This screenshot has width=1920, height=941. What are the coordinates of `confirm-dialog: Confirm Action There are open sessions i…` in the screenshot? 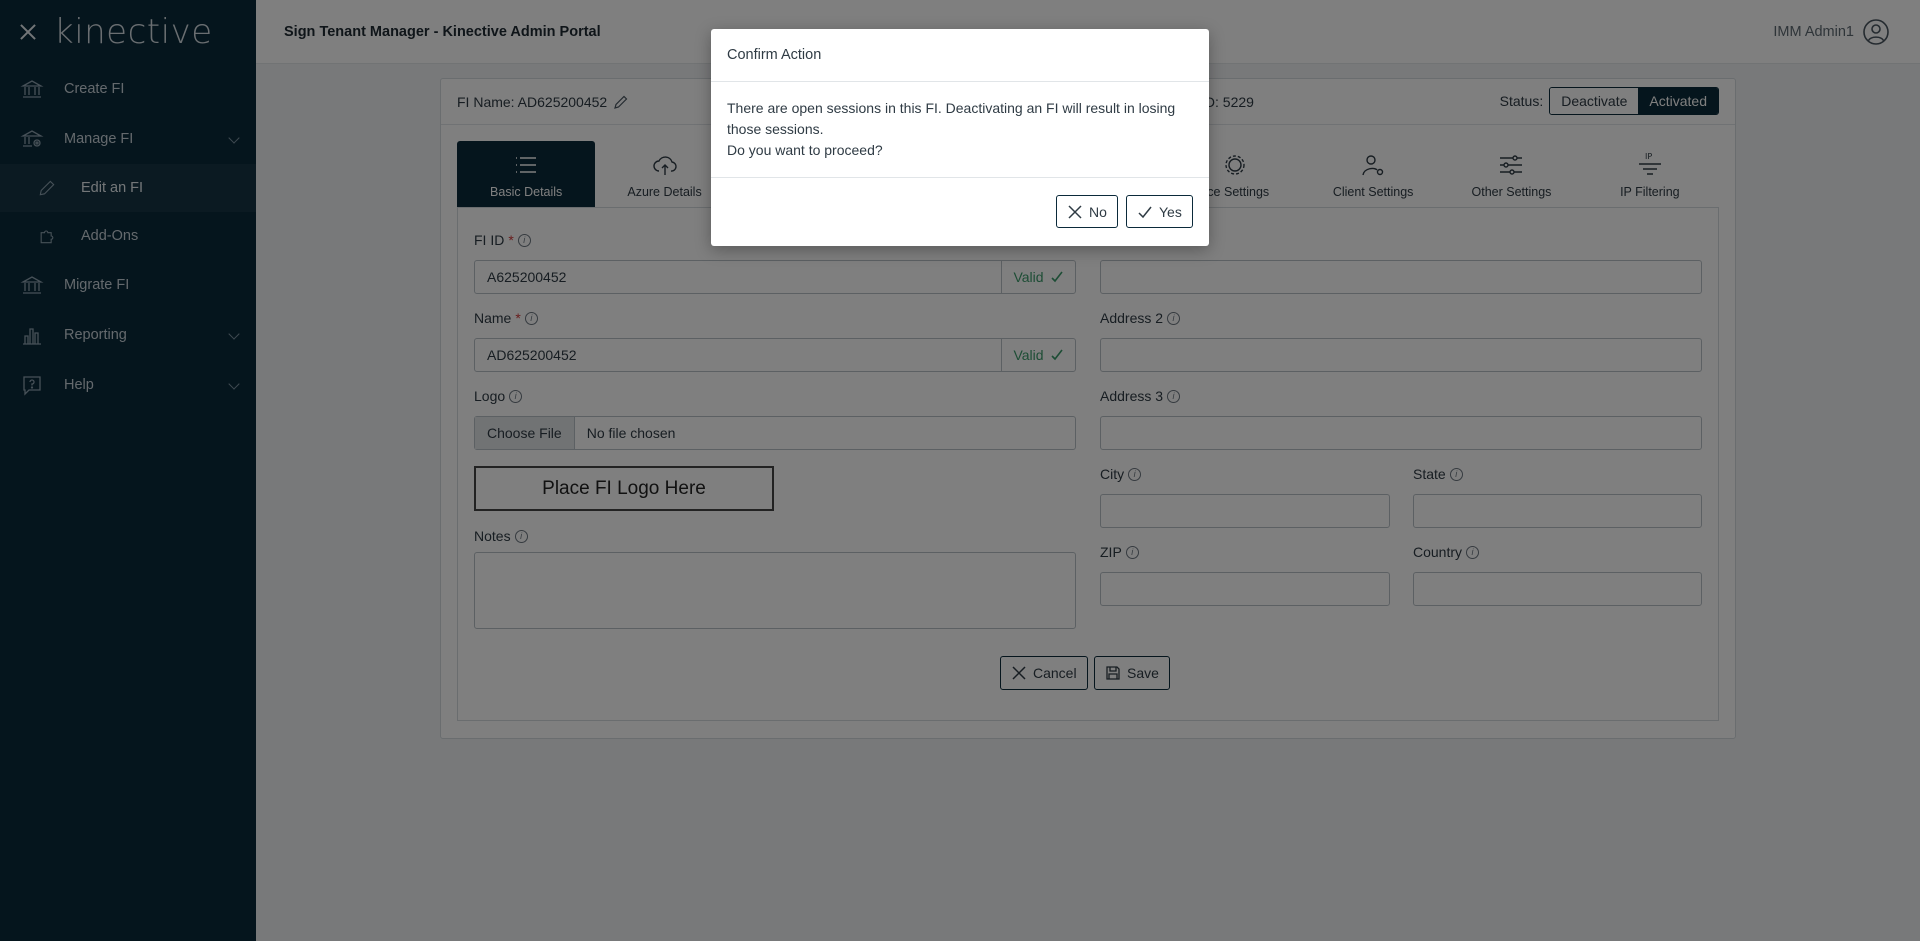 It's located at (960, 137).